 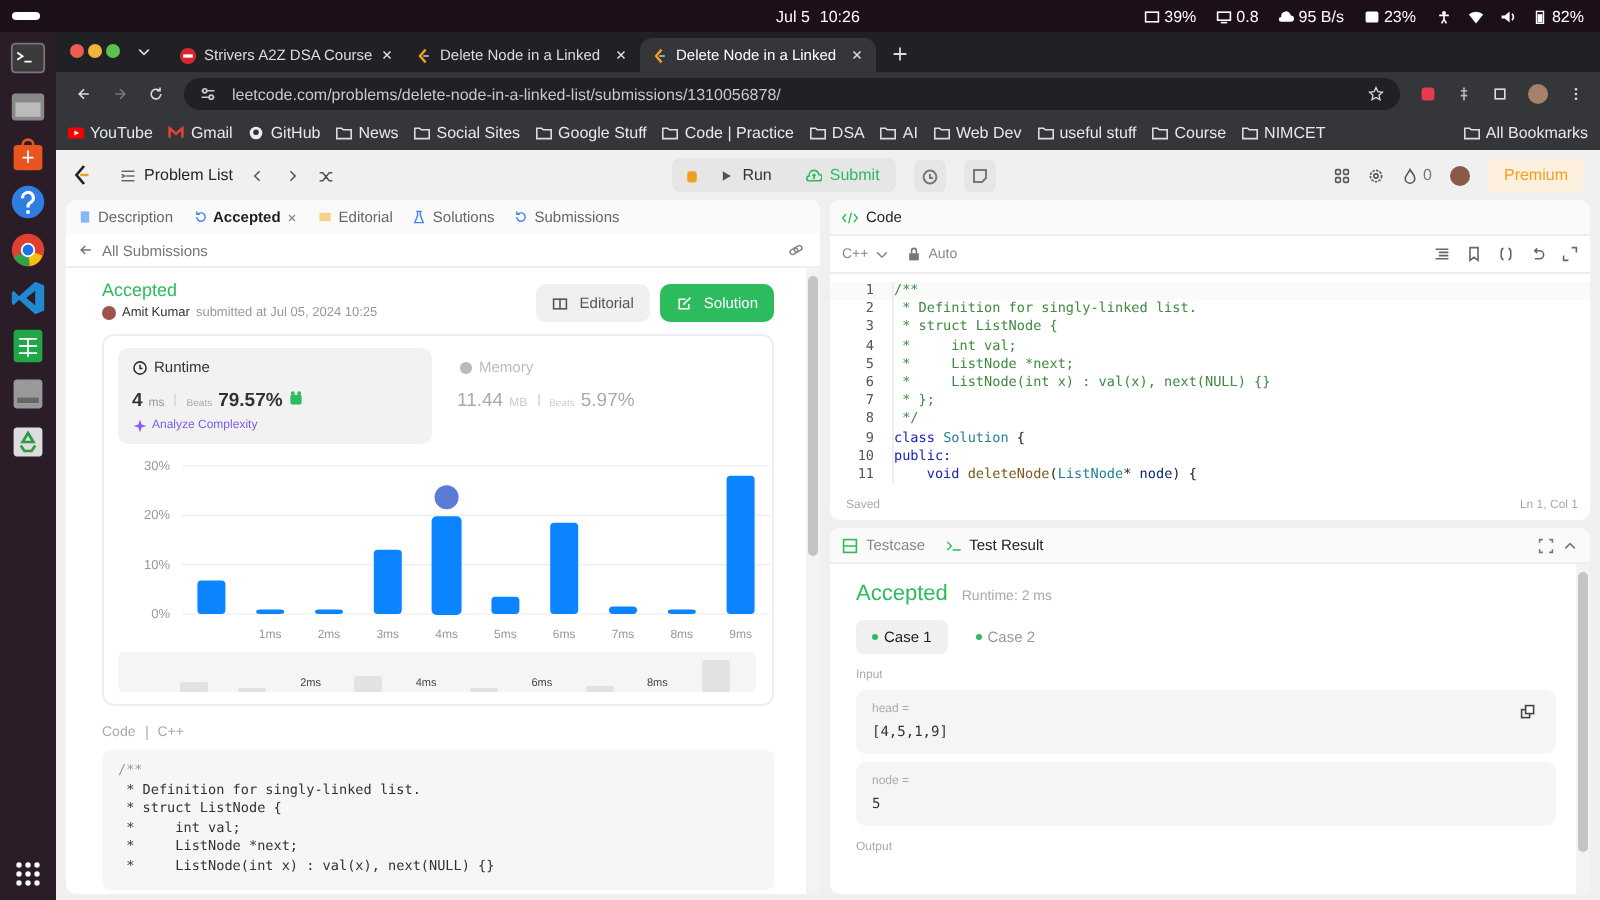 I want to click on close-window-button, so click(x=77, y=51).